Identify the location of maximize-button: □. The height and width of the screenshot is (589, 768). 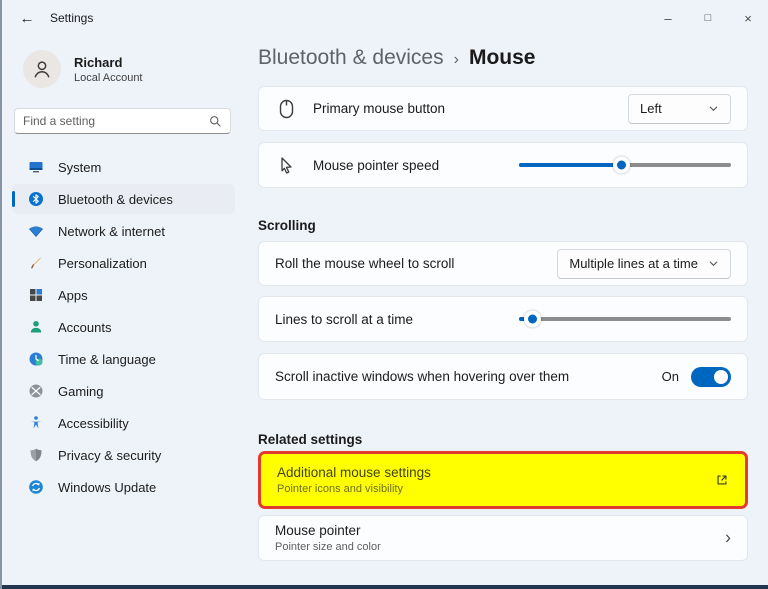
(708, 18).